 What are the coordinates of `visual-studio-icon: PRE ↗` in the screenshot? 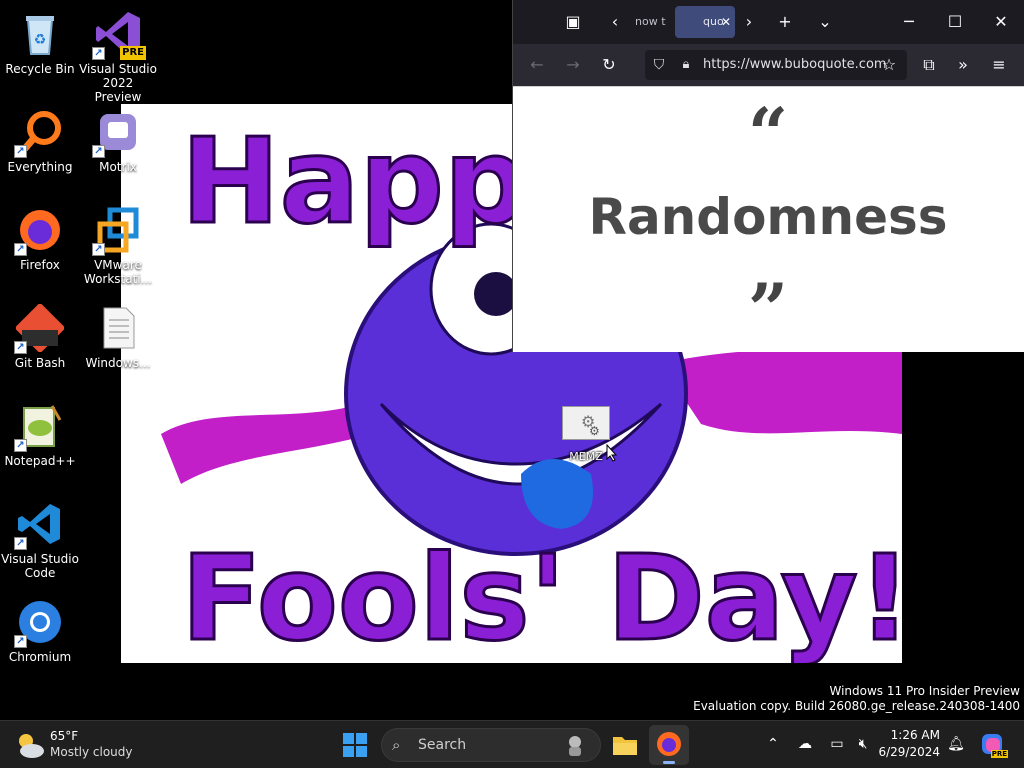 It's located at (119, 35).